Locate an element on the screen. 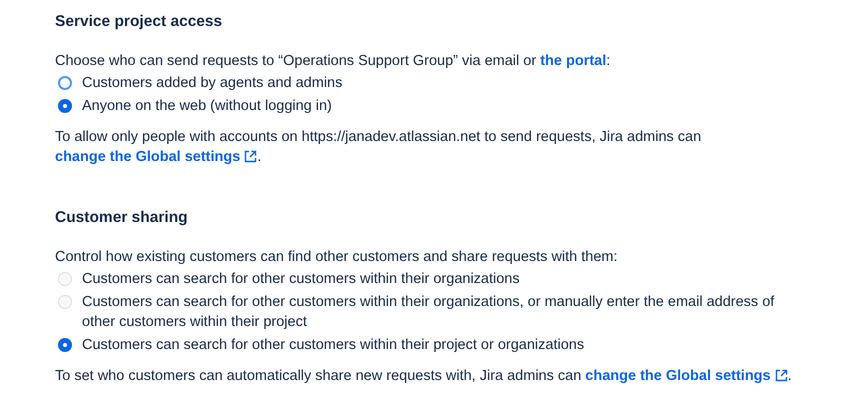 This screenshot has height=405, width=856. option-label: Customers added by agents and admins is located at coordinates (212, 83).